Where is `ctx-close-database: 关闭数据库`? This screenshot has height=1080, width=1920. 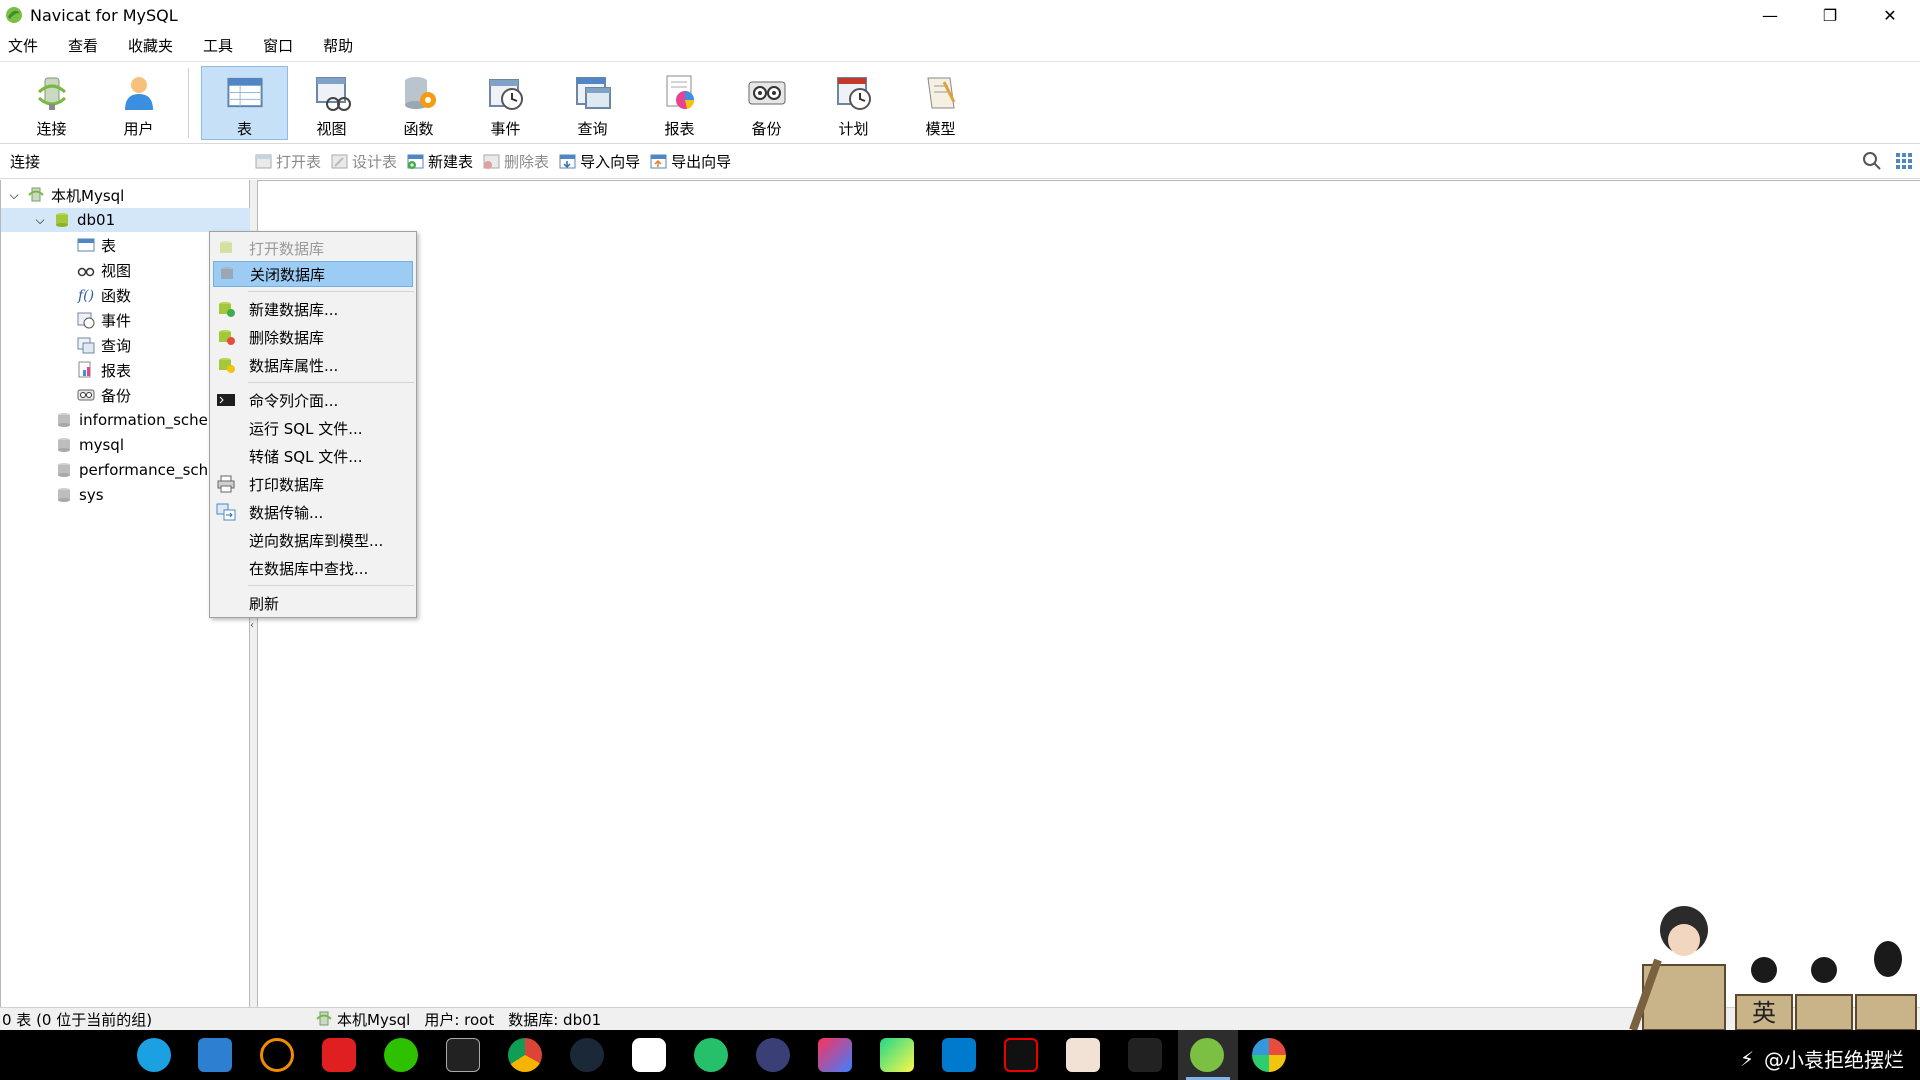
ctx-close-database: 关闭数据库 is located at coordinates (313, 274).